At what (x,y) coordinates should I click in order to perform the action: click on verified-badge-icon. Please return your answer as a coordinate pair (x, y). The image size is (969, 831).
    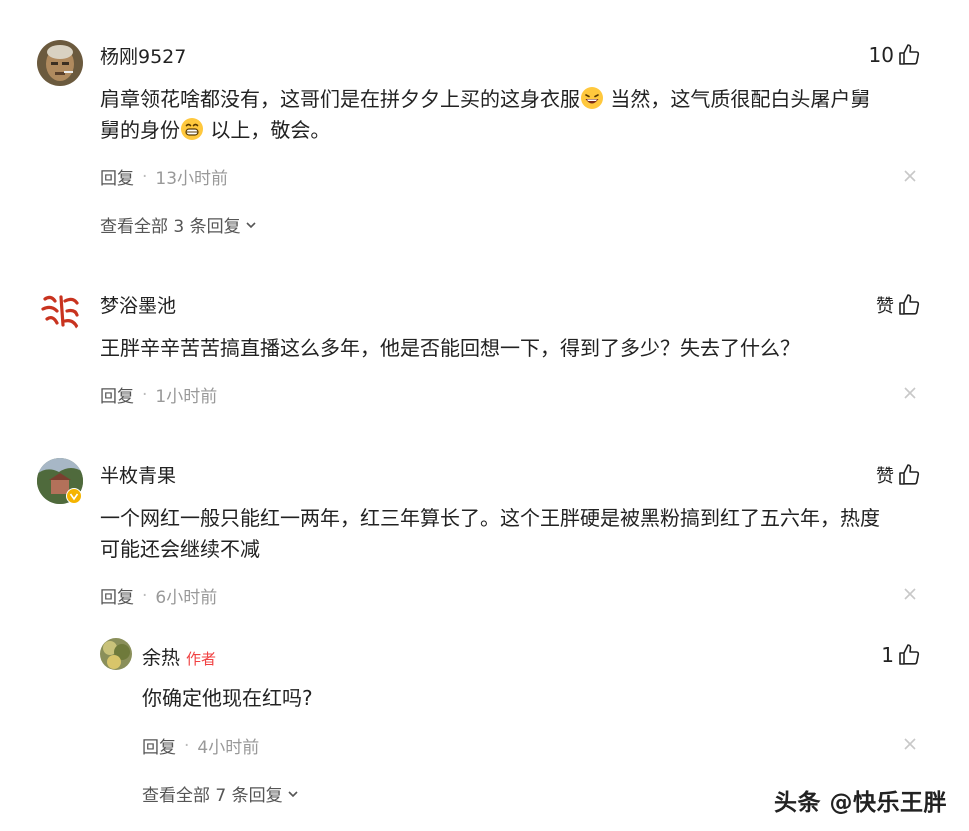
    Looking at the image, I should click on (74, 496).